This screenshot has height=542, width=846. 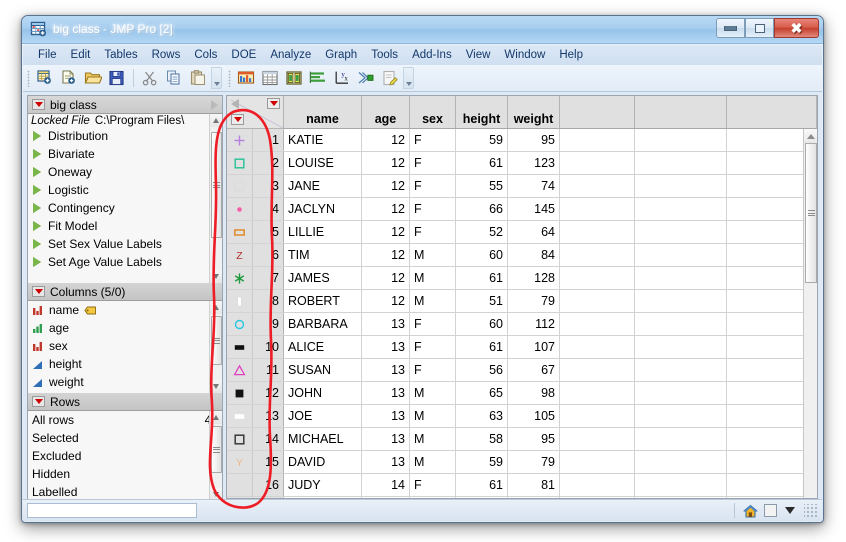 I want to click on cell-name: KATIE, so click(x=323, y=140).